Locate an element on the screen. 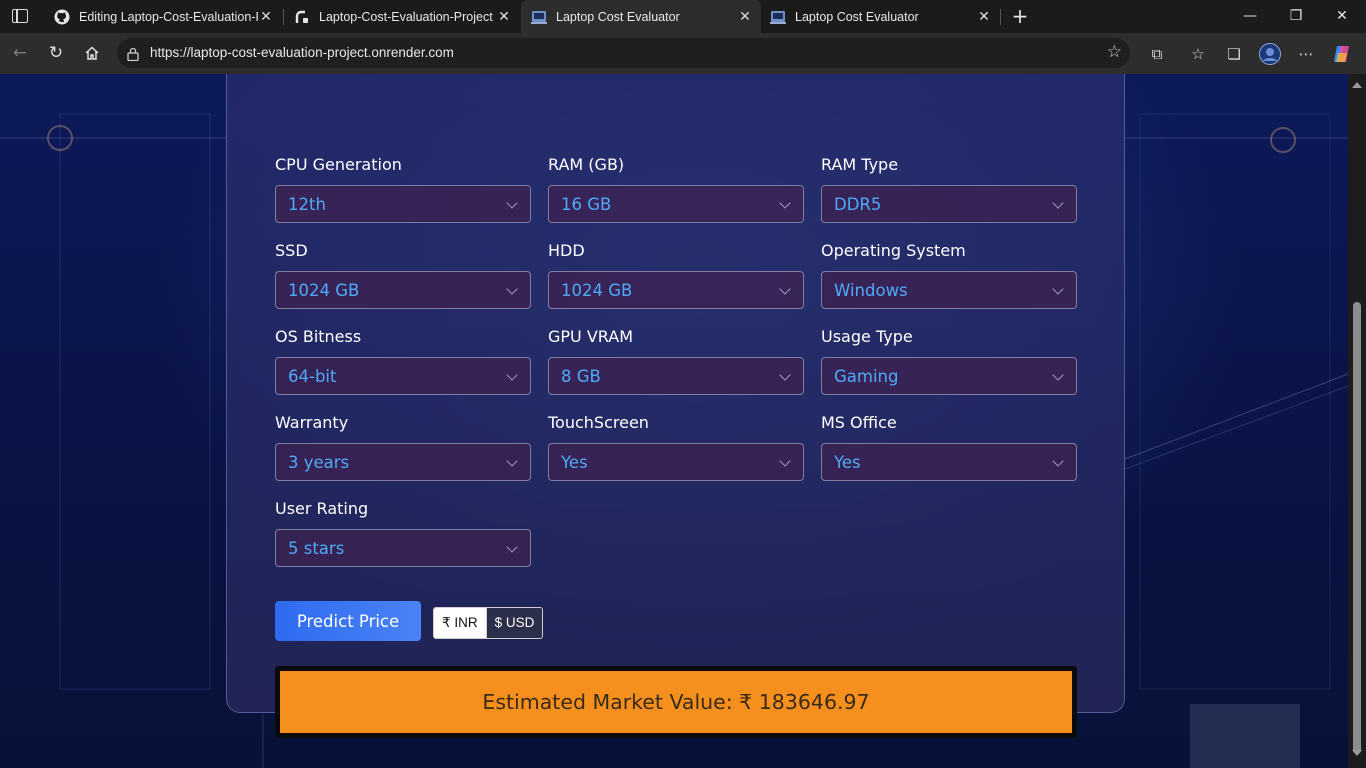 The image size is (1366, 768). touchscreen-select: Yes is located at coordinates (676, 462).